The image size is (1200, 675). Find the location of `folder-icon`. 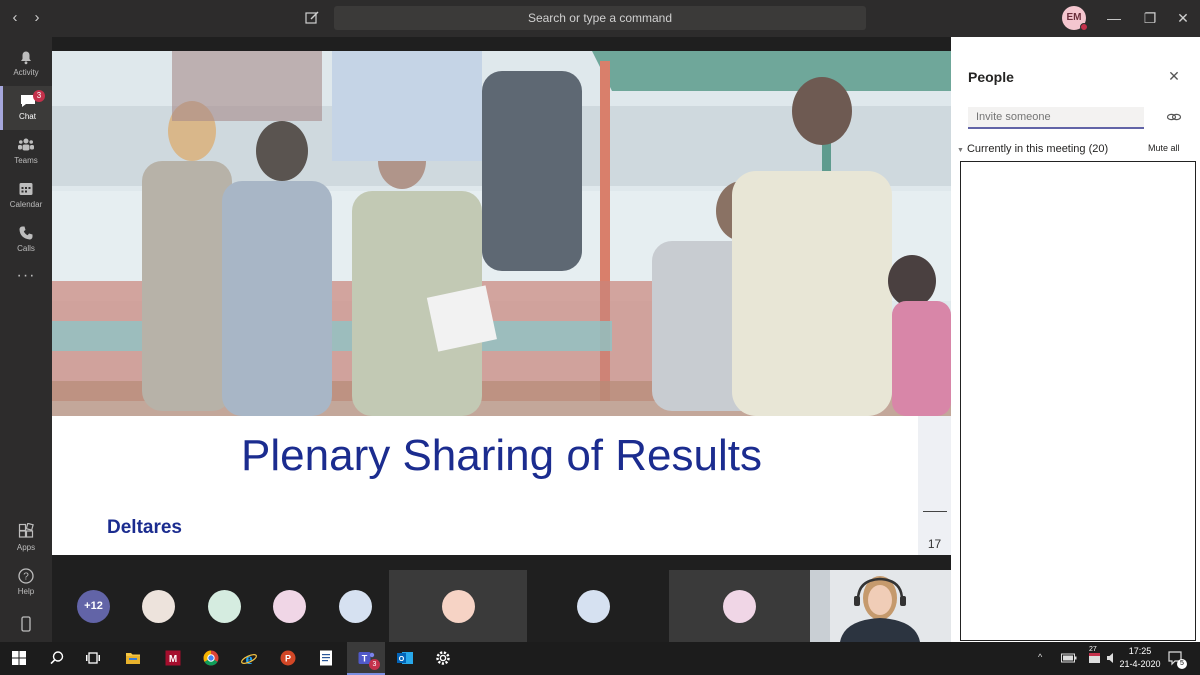

folder-icon is located at coordinates (133, 658).